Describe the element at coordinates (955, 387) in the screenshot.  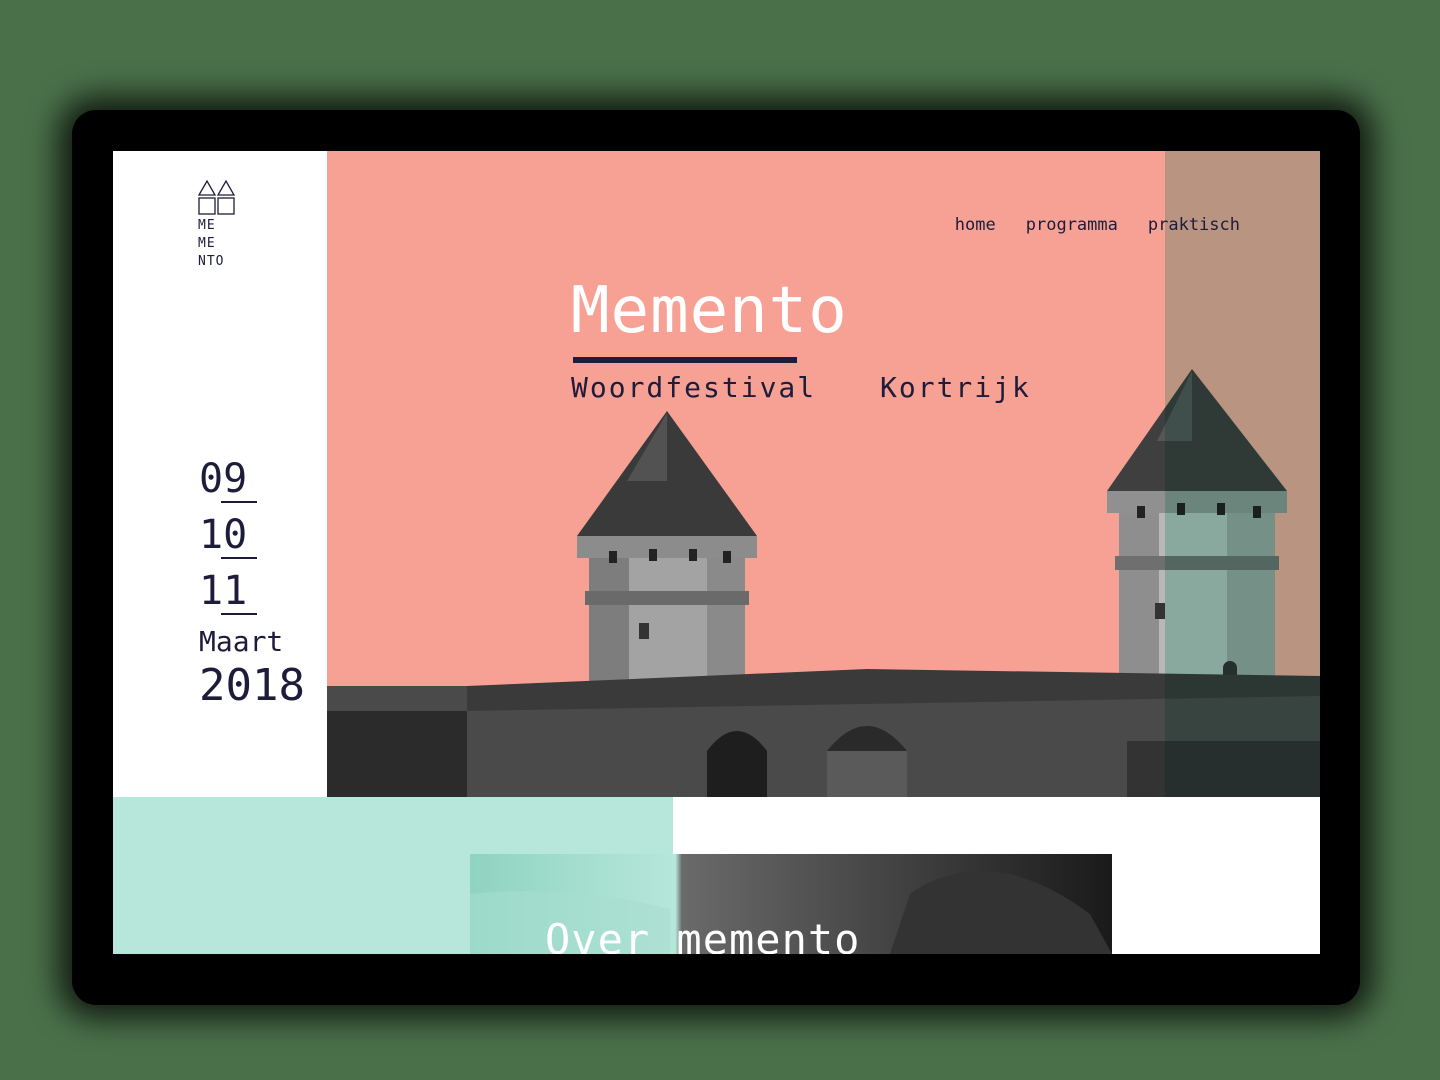
I see `hero-city: Kortrijk` at that location.